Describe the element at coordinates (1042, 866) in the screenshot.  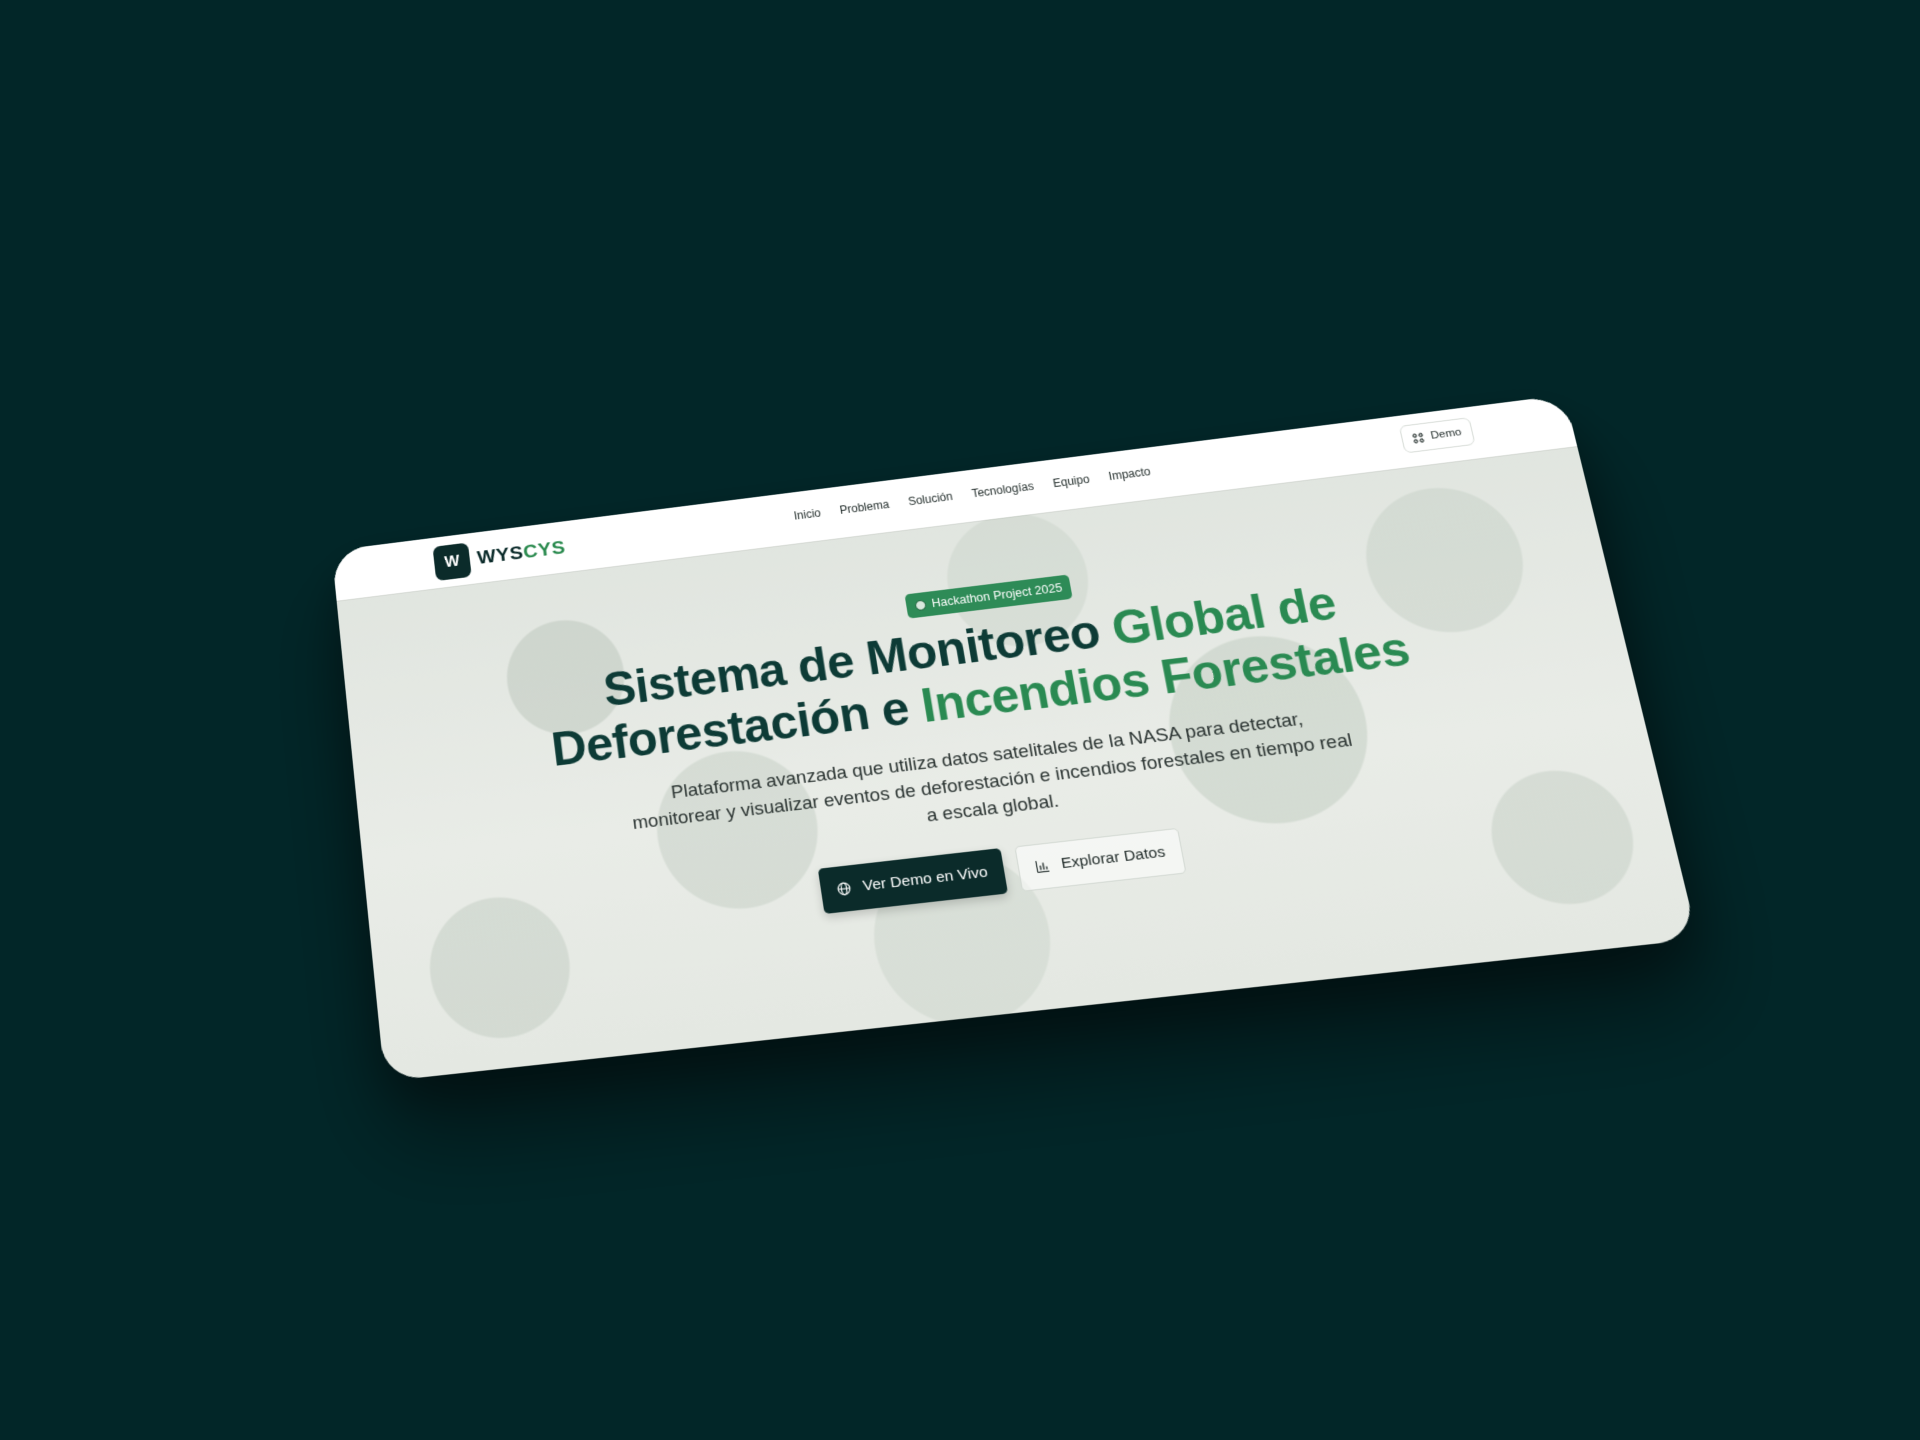
I see `bar-chart-icon` at that location.